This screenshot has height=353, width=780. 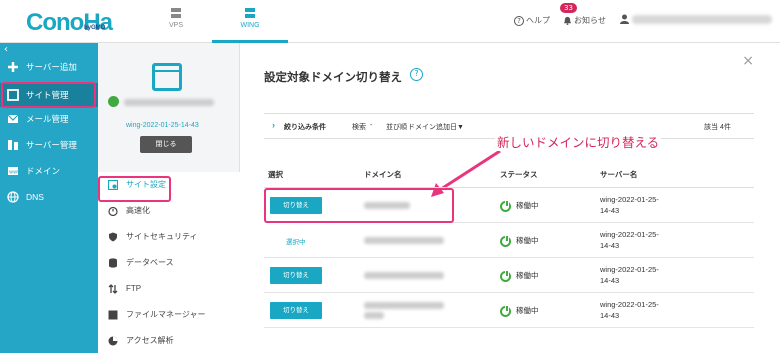 What do you see at coordinates (748, 61) in the screenshot?
I see `close-icon: ×` at bounding box center [748, 61].